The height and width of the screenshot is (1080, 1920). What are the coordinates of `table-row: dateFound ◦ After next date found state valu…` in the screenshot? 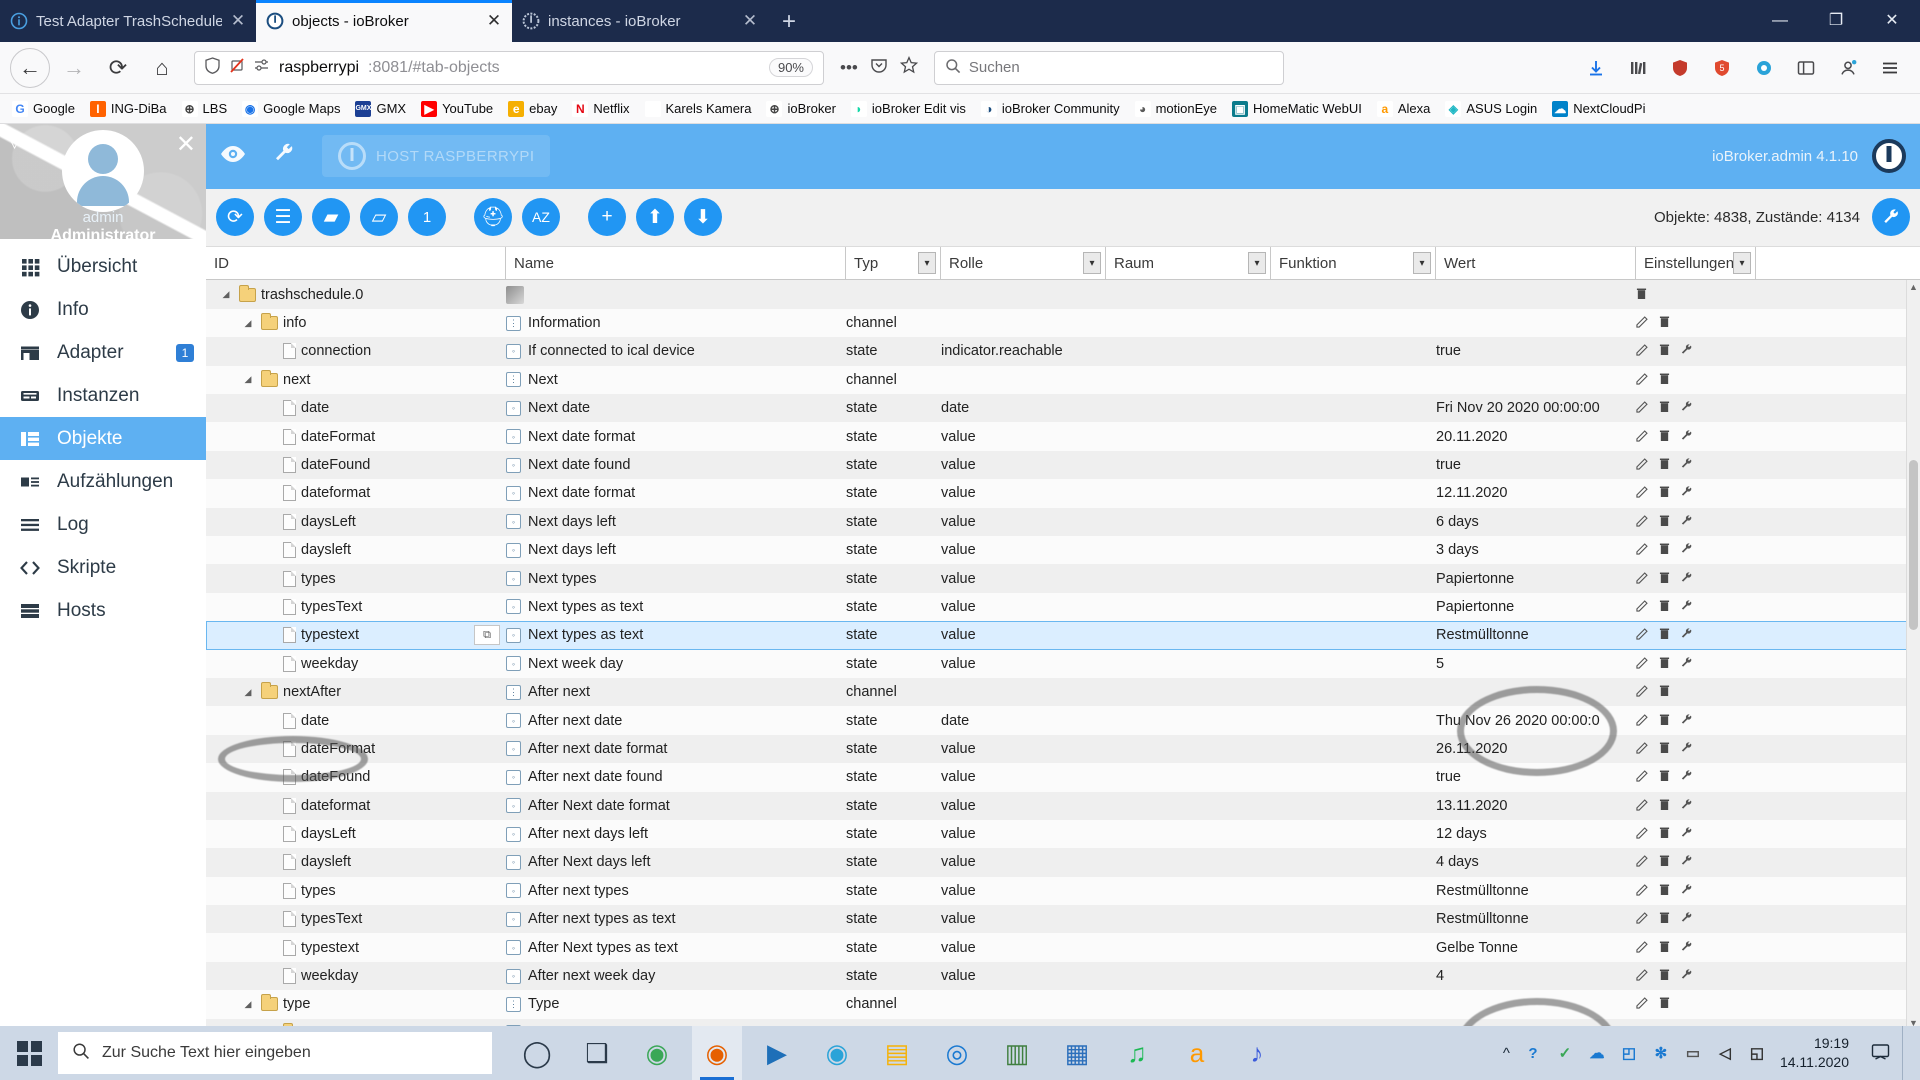 It's located at (1063, 777).